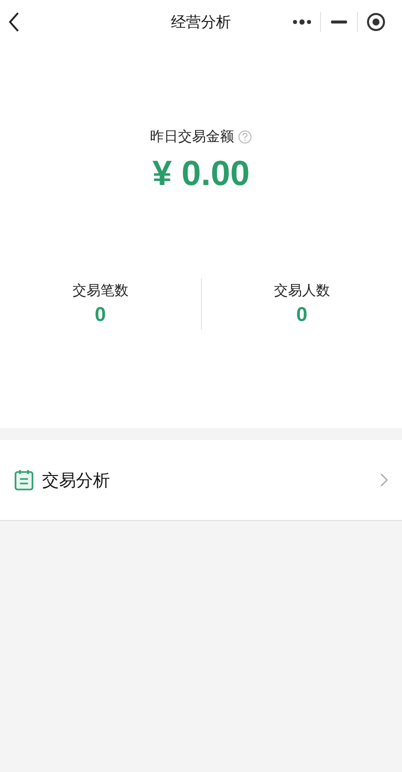 The height and width of the screenshot is (772, 402). I want to click on dots-icon, so click(302, 22).